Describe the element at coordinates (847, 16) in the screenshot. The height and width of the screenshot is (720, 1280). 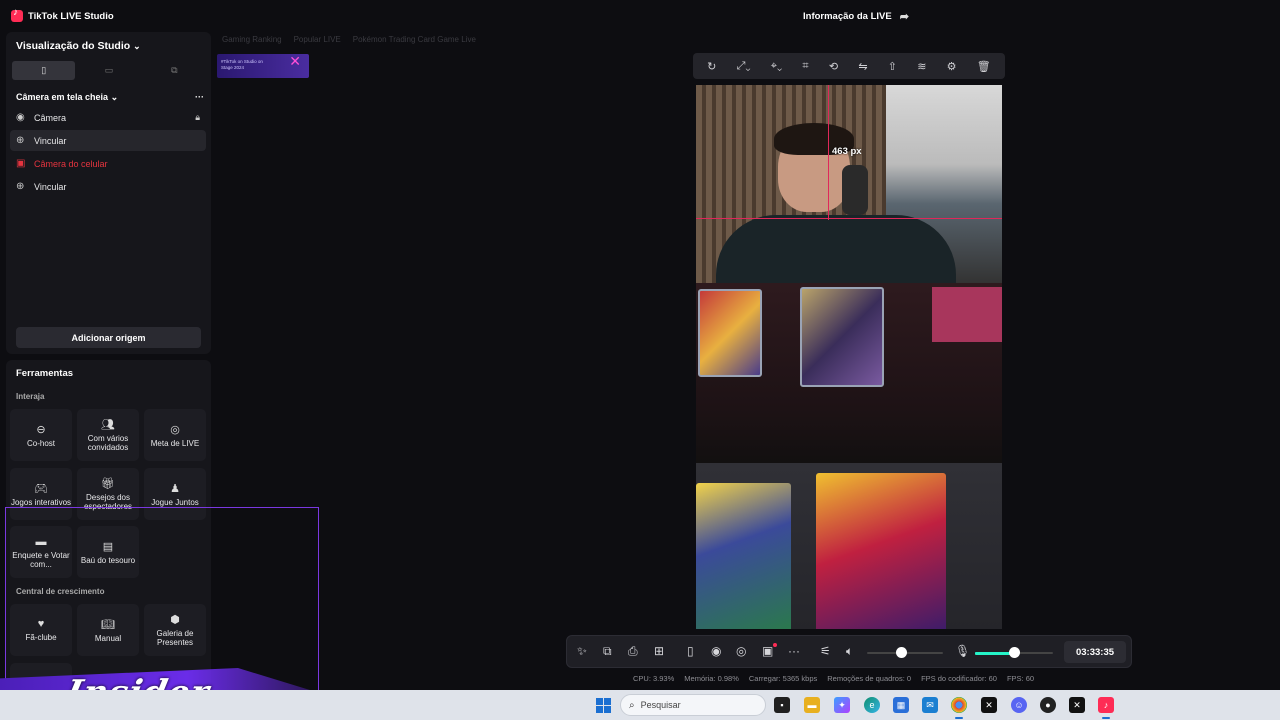
I see `live-info-label: Informação da LIVE` at that location.